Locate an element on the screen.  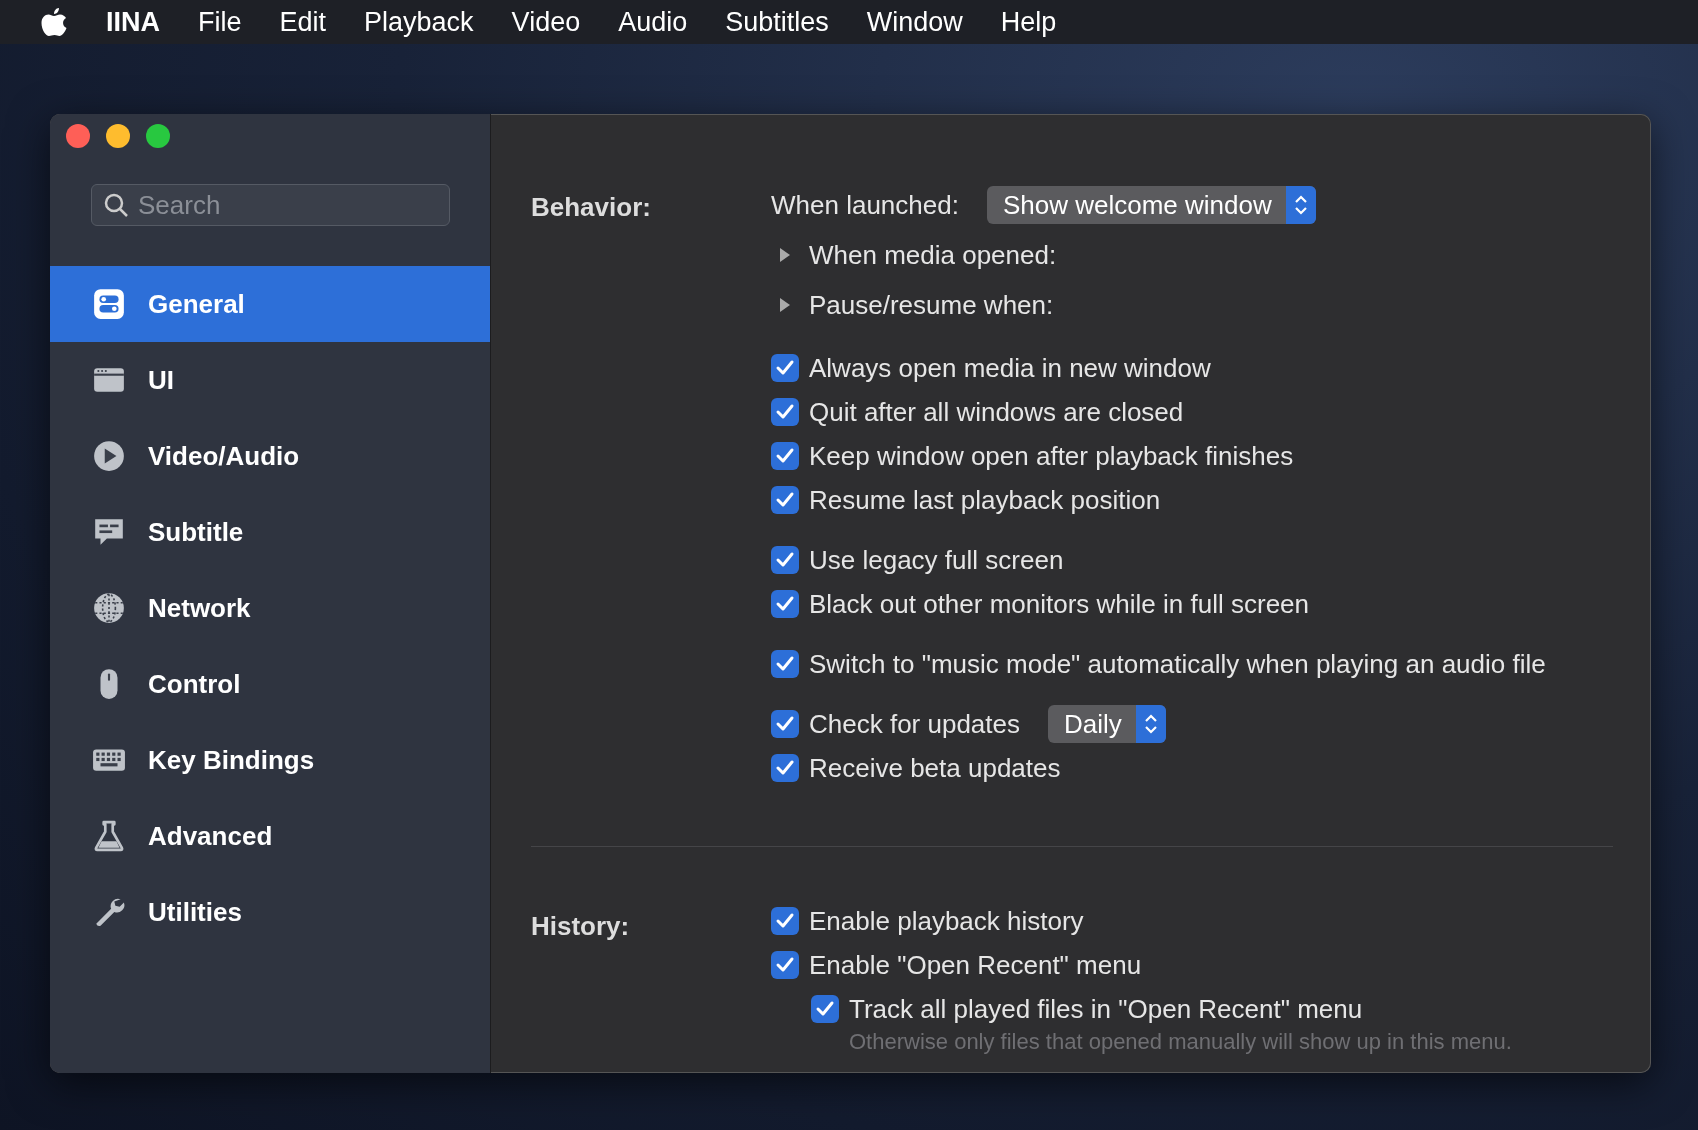
menu-item: Edit is located at coordinates (303, 22).